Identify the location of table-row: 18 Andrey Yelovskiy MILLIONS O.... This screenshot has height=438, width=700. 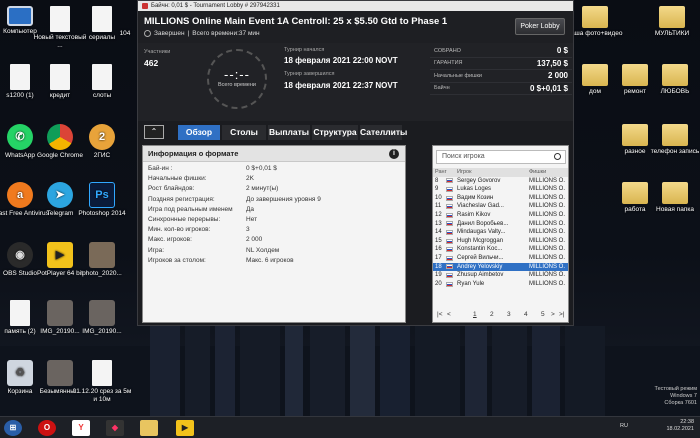
(500, 267).